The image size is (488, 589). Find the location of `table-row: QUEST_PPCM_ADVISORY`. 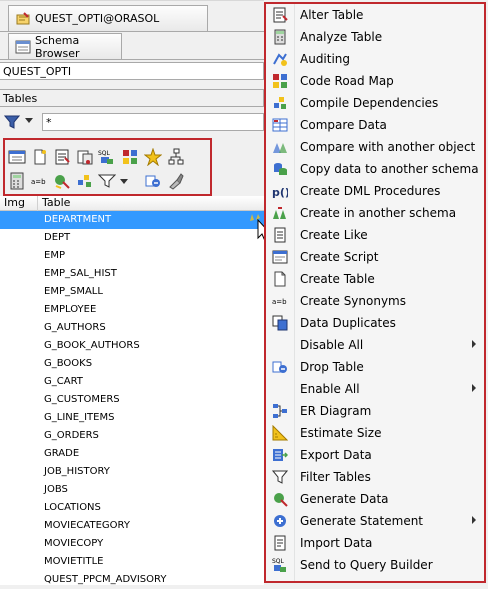

table-row: QUEST_PPCM_ADVISORY is located at coordinates (132, 580).